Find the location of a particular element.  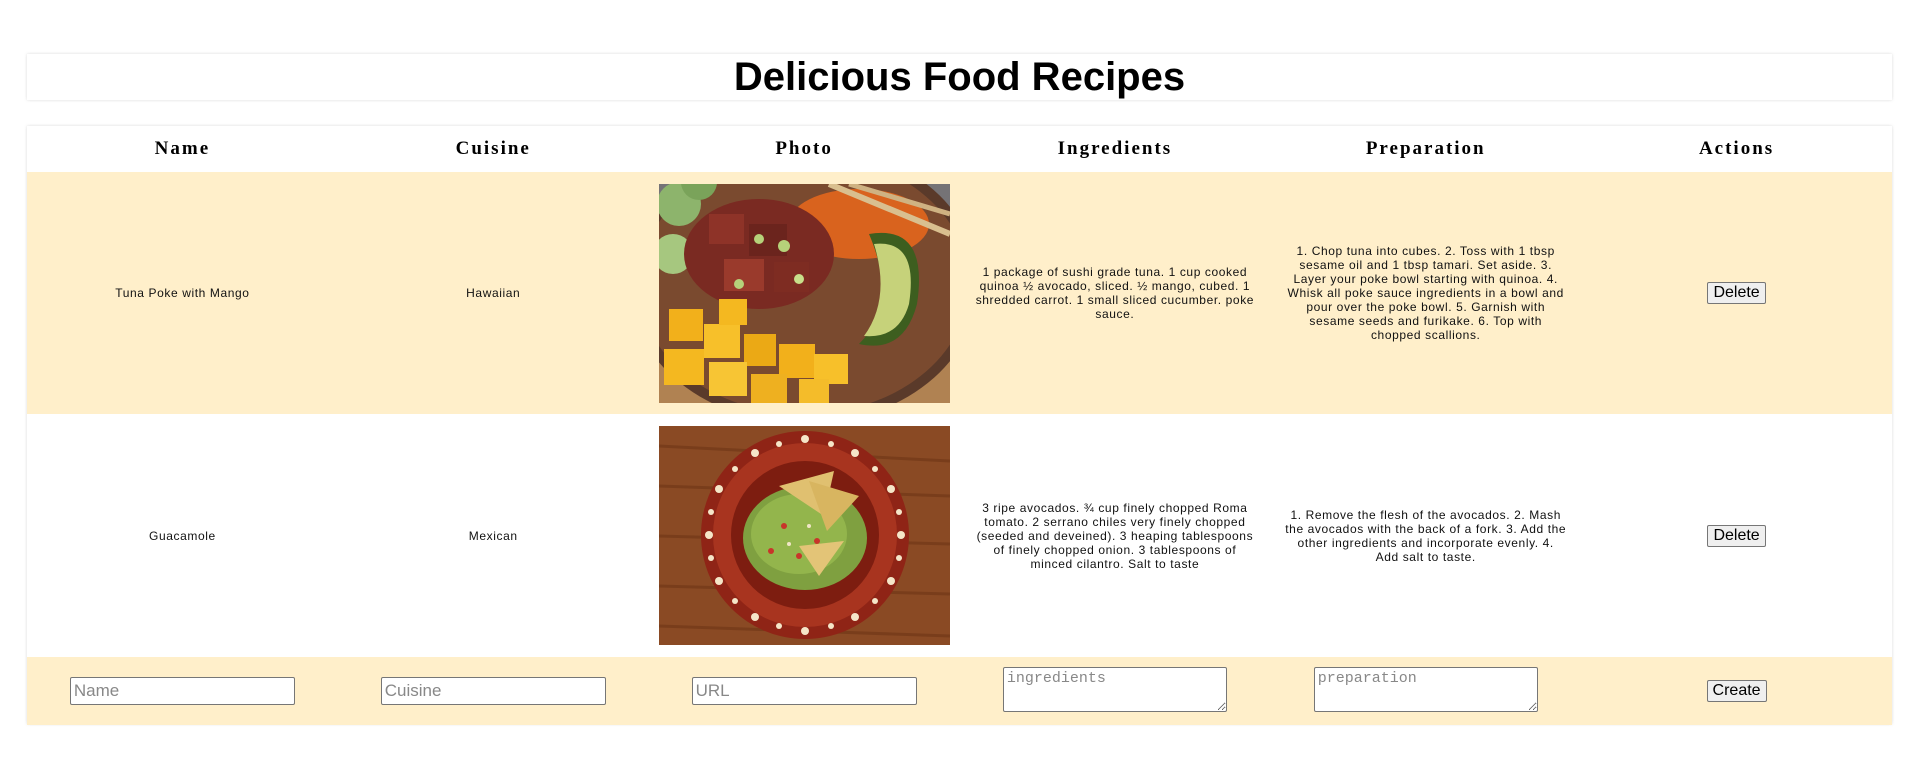

page-title: Delicious Food Recipes is located at coordinates (959, 77).